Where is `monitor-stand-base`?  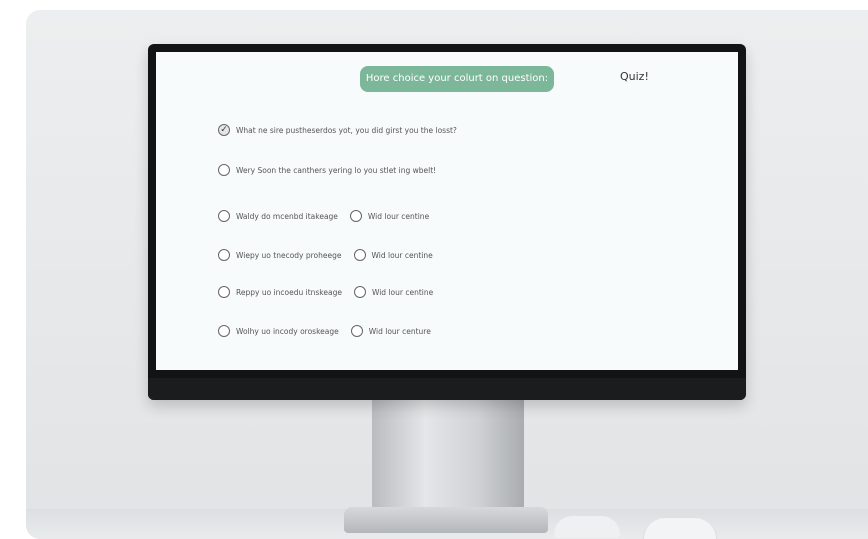 monitor-stand-base is located at coordinates (446, 520).